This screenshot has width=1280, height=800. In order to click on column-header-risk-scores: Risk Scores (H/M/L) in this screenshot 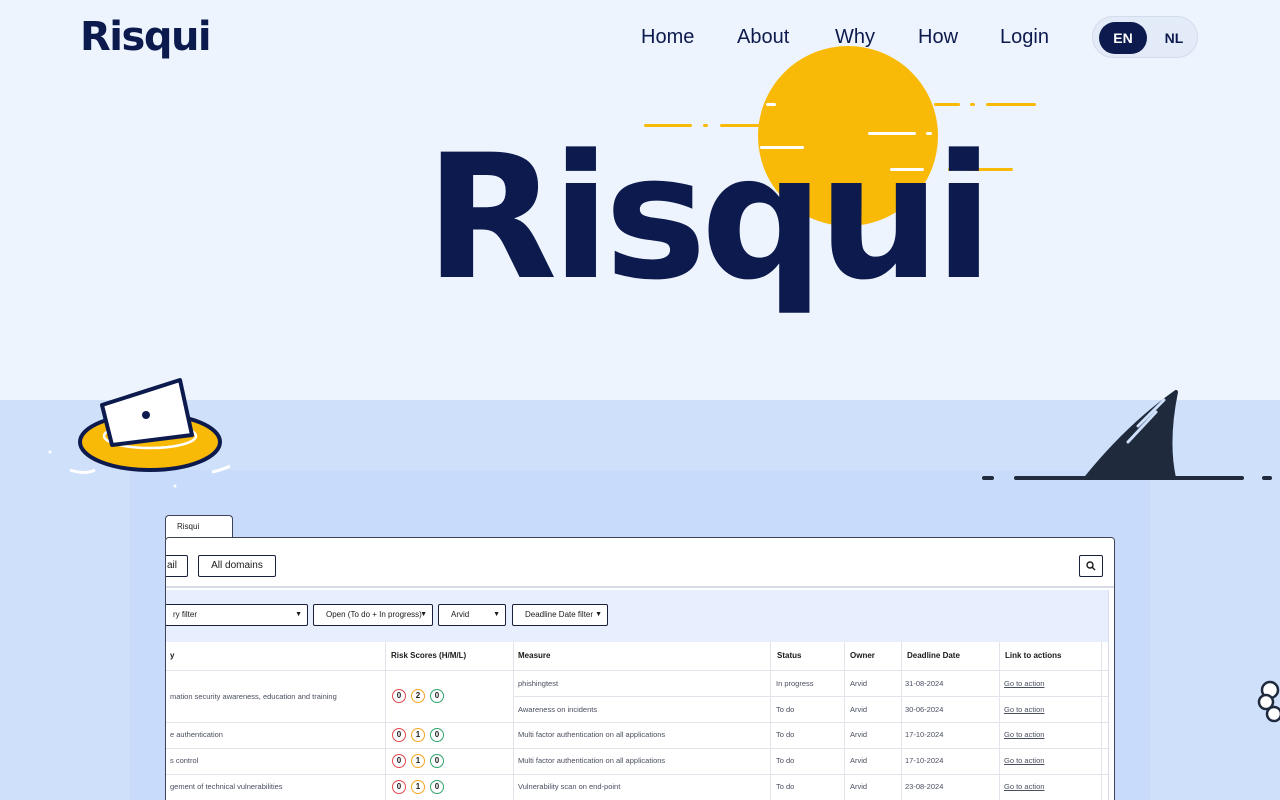, I will do `click(428, 656)`.